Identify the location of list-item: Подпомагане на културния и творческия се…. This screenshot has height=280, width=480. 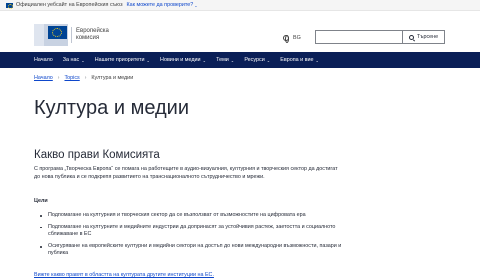
(195, 216).